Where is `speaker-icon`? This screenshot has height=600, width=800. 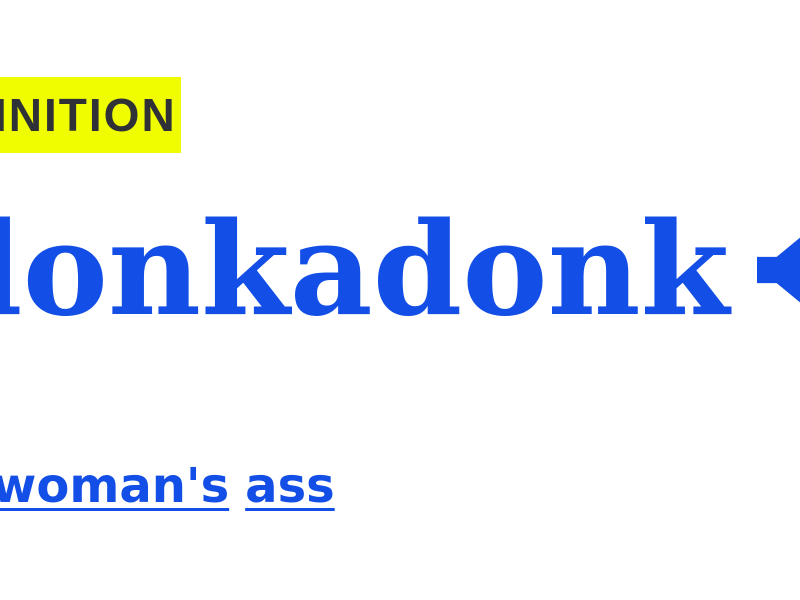 speaker-icon is located at coordinates (778, 270).